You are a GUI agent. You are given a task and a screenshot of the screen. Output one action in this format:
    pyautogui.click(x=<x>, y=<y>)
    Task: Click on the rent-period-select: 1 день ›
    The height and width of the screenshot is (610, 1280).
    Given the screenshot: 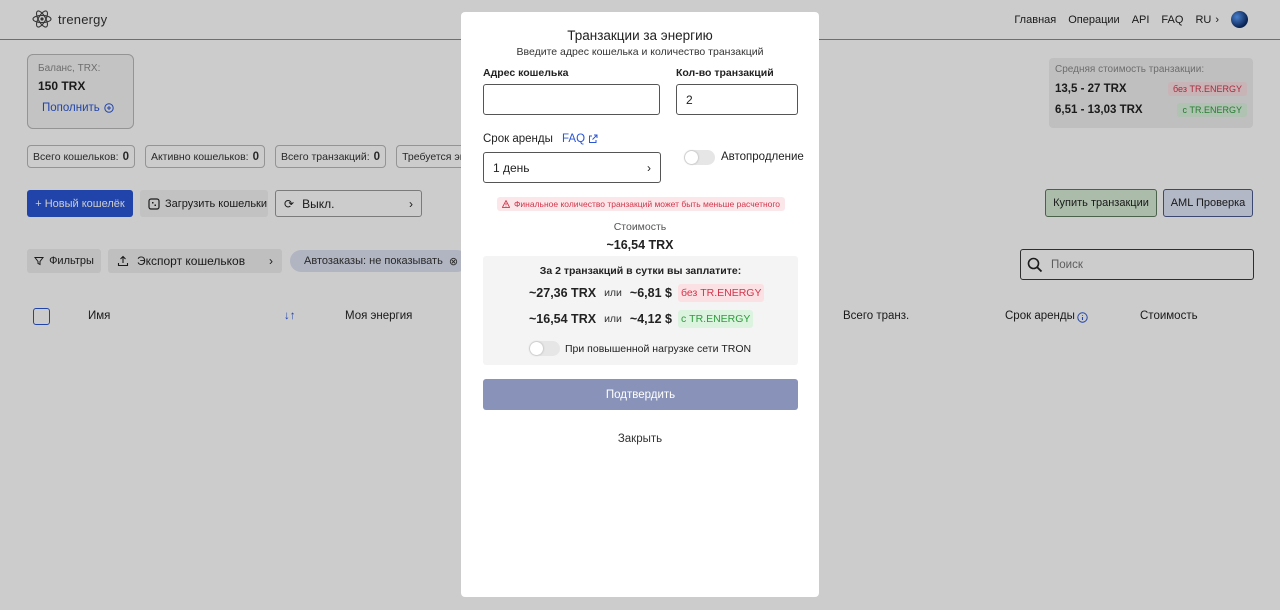 What is the action you would take?
    pyautogui.click(x=572, y=167)
    